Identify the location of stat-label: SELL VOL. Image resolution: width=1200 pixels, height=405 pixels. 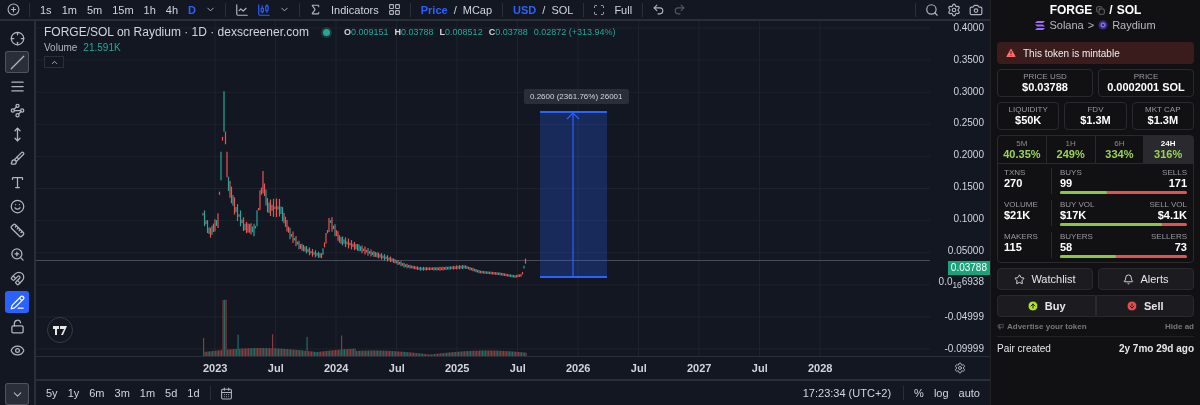
(1168, 204).